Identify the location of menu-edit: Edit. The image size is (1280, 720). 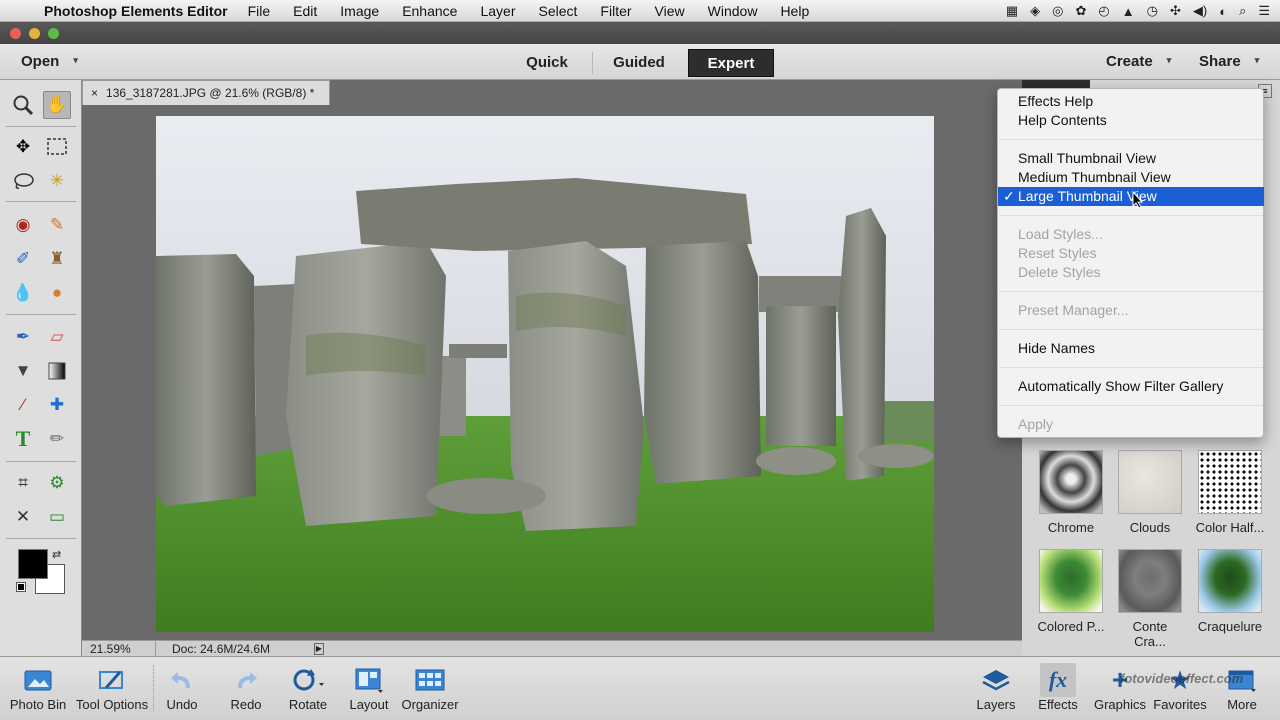
(305, 11).